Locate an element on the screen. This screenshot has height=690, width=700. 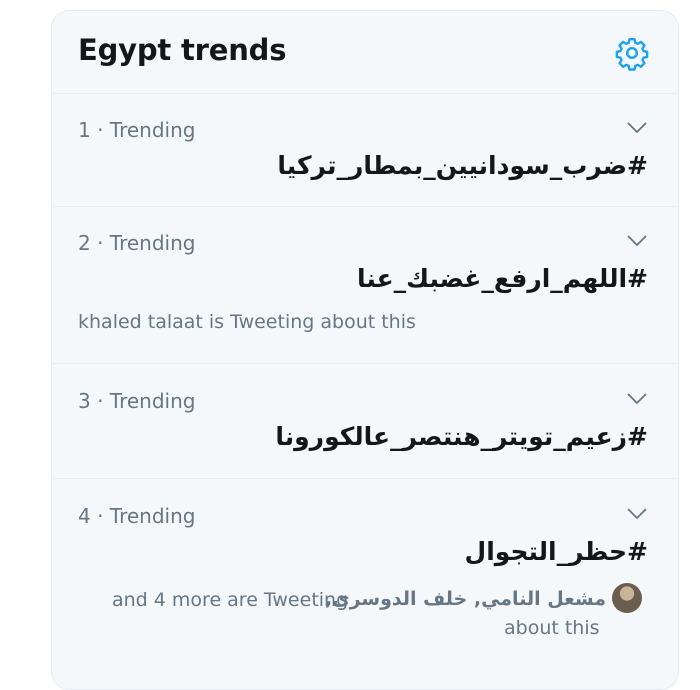
tweeting-user-names: مشعل النامي, خلف الدوسري, is located at coordinates (465, 599).